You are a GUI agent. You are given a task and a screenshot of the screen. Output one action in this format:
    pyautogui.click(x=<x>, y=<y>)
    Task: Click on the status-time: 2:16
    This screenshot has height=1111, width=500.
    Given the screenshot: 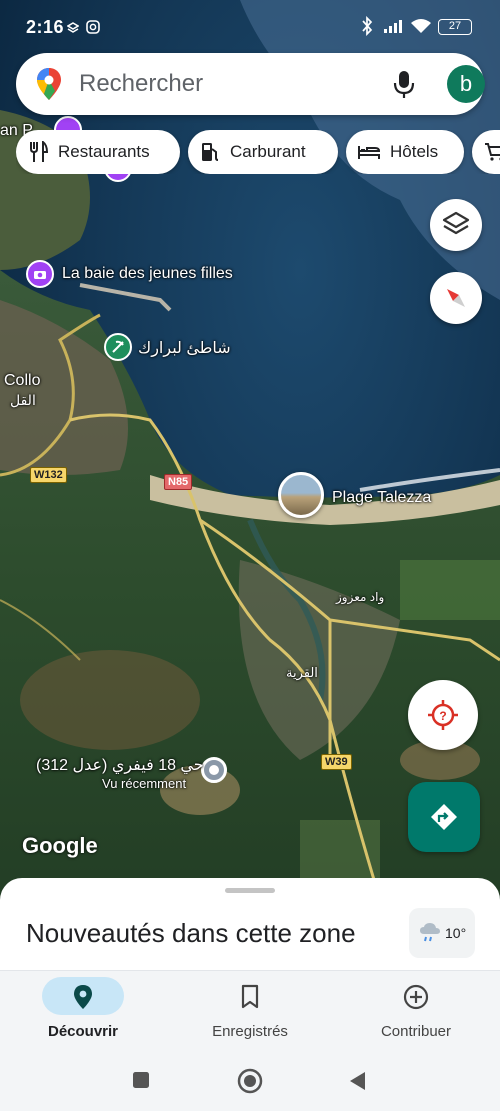 What is the action you would take?
    pyautogui.click(x=45, y=27)
    